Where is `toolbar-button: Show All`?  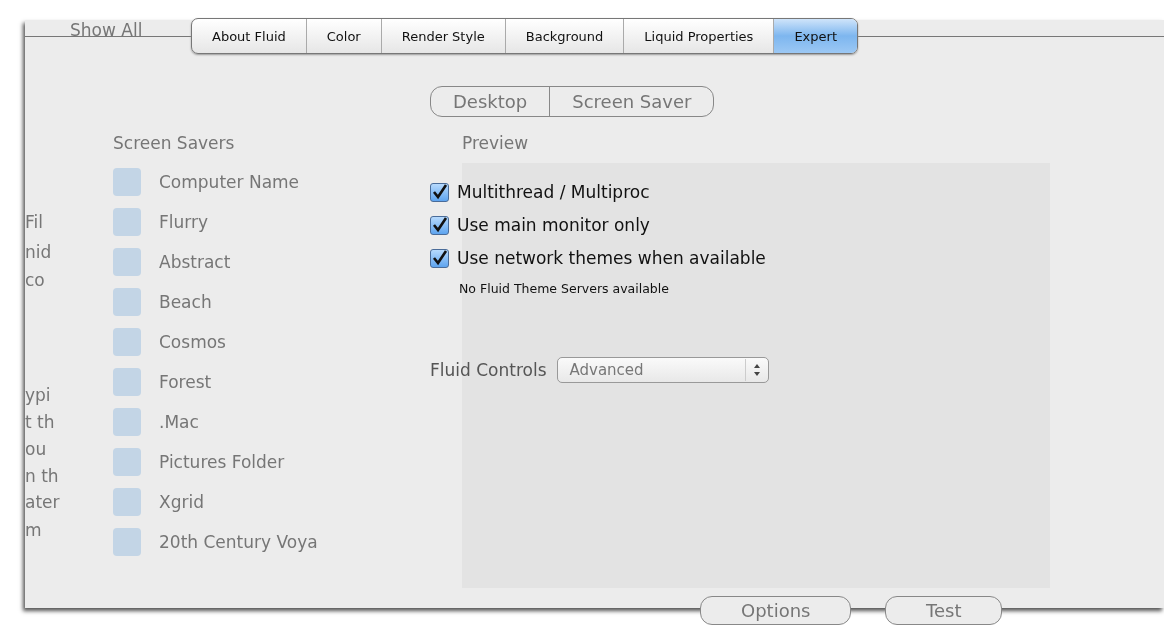 toolbar-button: Show All is located at coordinates (106, 30).